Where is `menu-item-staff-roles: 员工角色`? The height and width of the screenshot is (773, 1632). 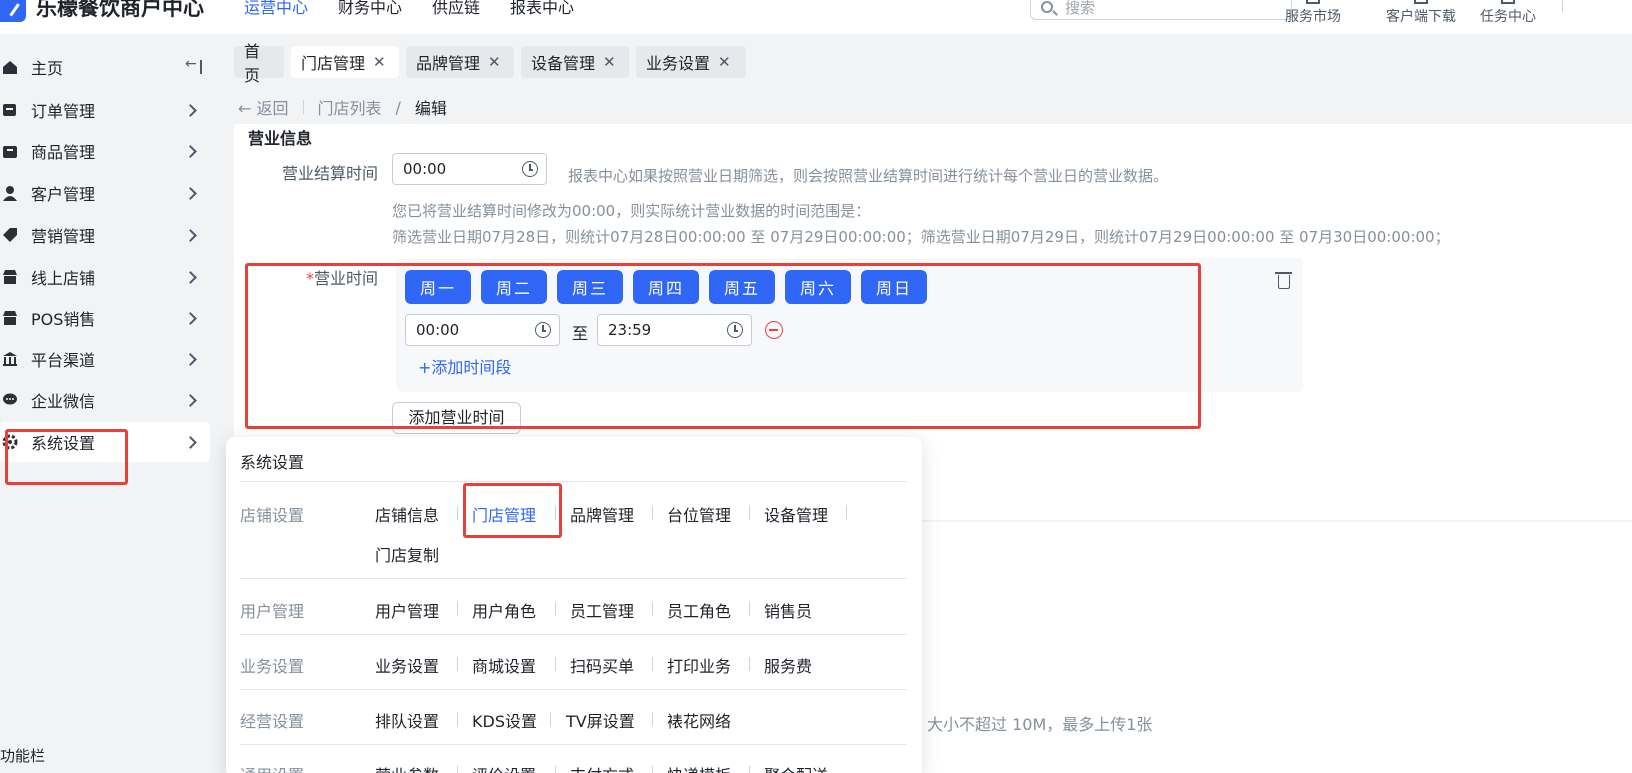 menu-item-staff-roles: 员工角色 is located at coordinates (699, 610).